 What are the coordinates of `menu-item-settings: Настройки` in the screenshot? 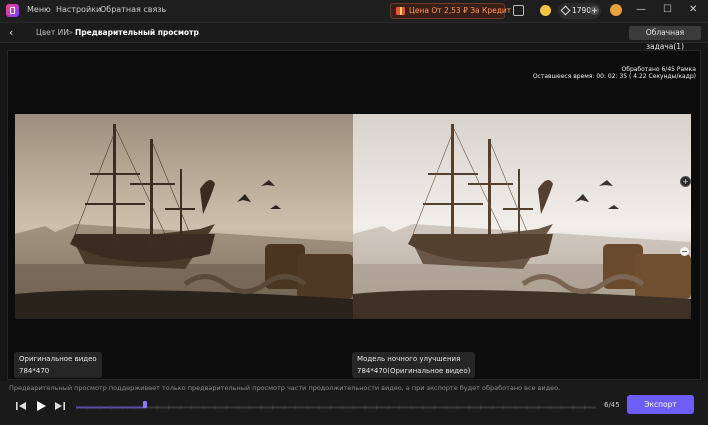 It's located at (78, 9).